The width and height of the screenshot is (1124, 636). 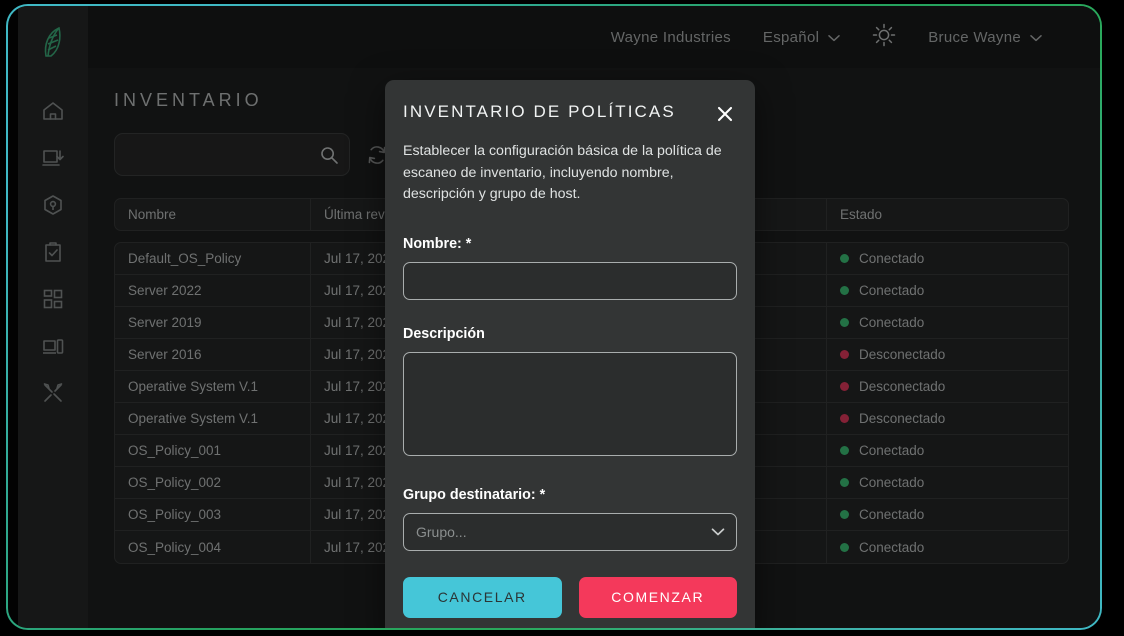 I want to click on group-field-label: Grupo destinatario: *, so click(x=474, y=494).